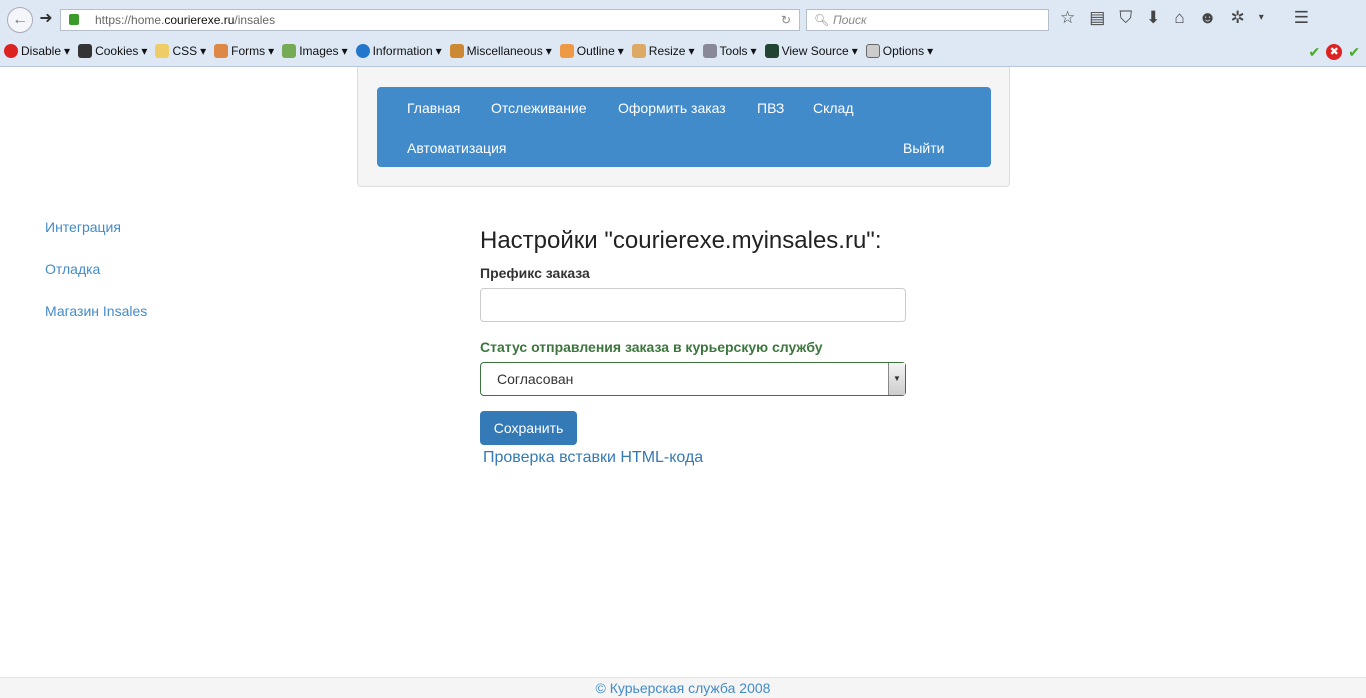 The height and width of the screenshot is (698, 1366). Describe the element at coordinates (456, 148) in the screenshot. I see `nav-automation: Автоматизация` at that location.